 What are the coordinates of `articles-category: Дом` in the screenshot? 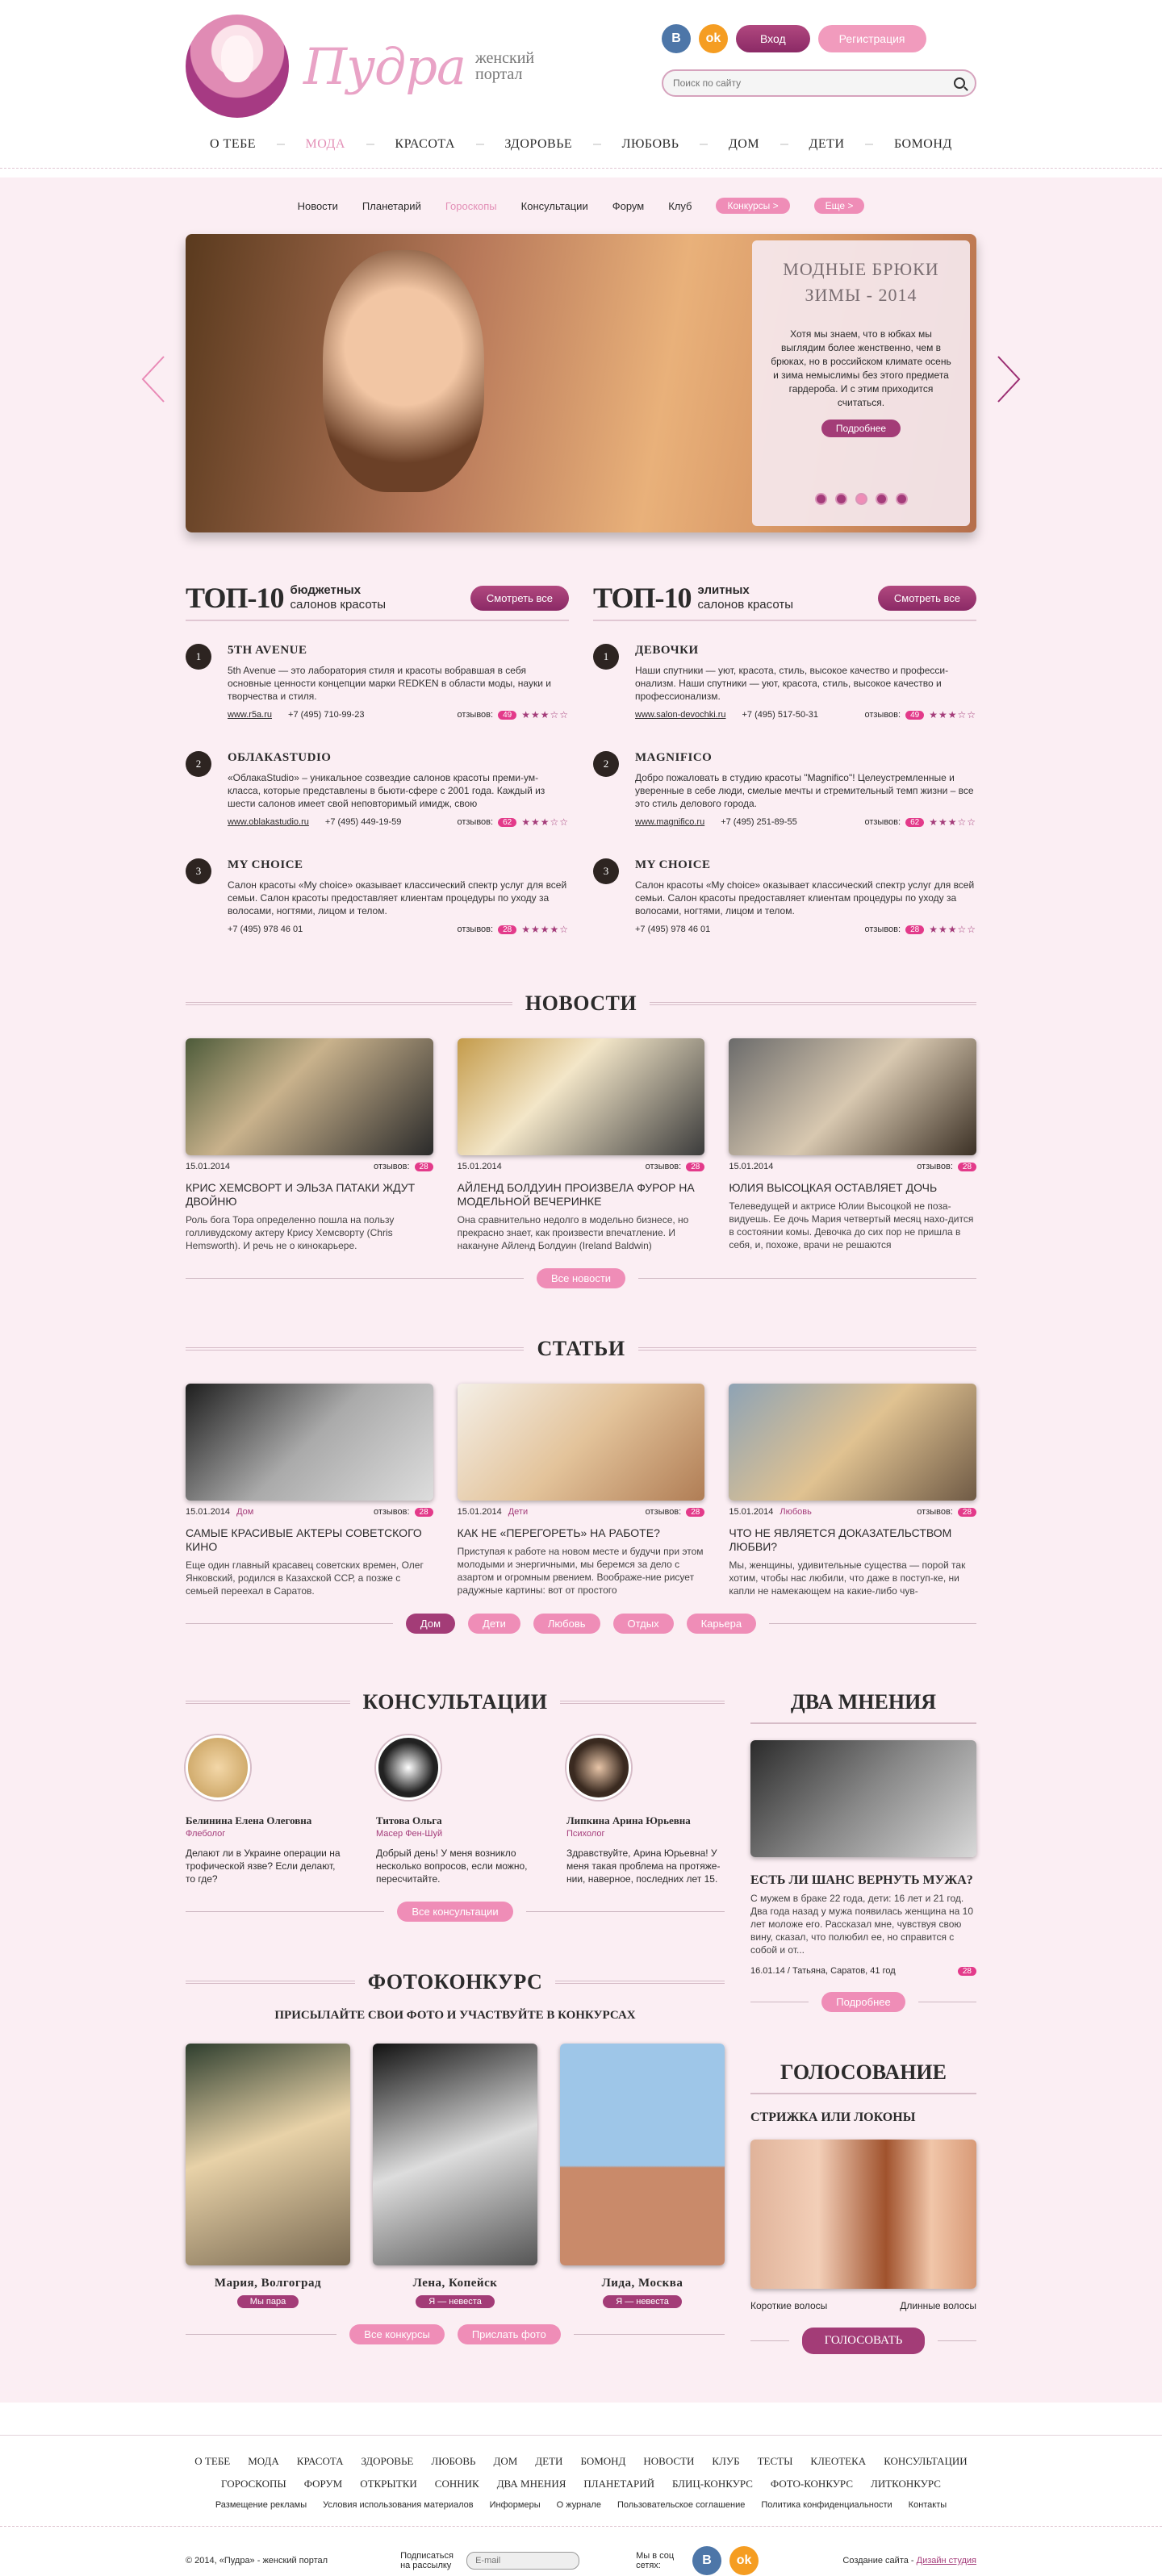 It's located at (244, 1512).